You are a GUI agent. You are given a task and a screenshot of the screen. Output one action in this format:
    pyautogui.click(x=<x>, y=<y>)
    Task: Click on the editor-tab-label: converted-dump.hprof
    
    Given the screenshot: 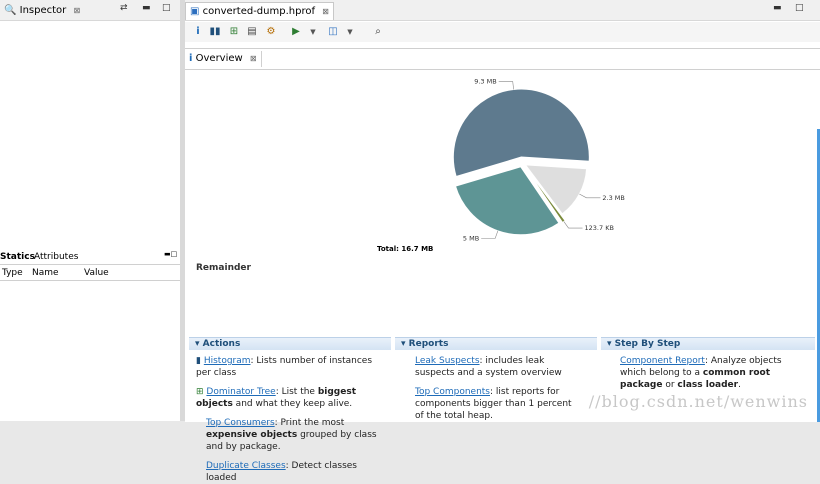 What is the action you would take?
    pyautogui.click(x=258, y=11)
    